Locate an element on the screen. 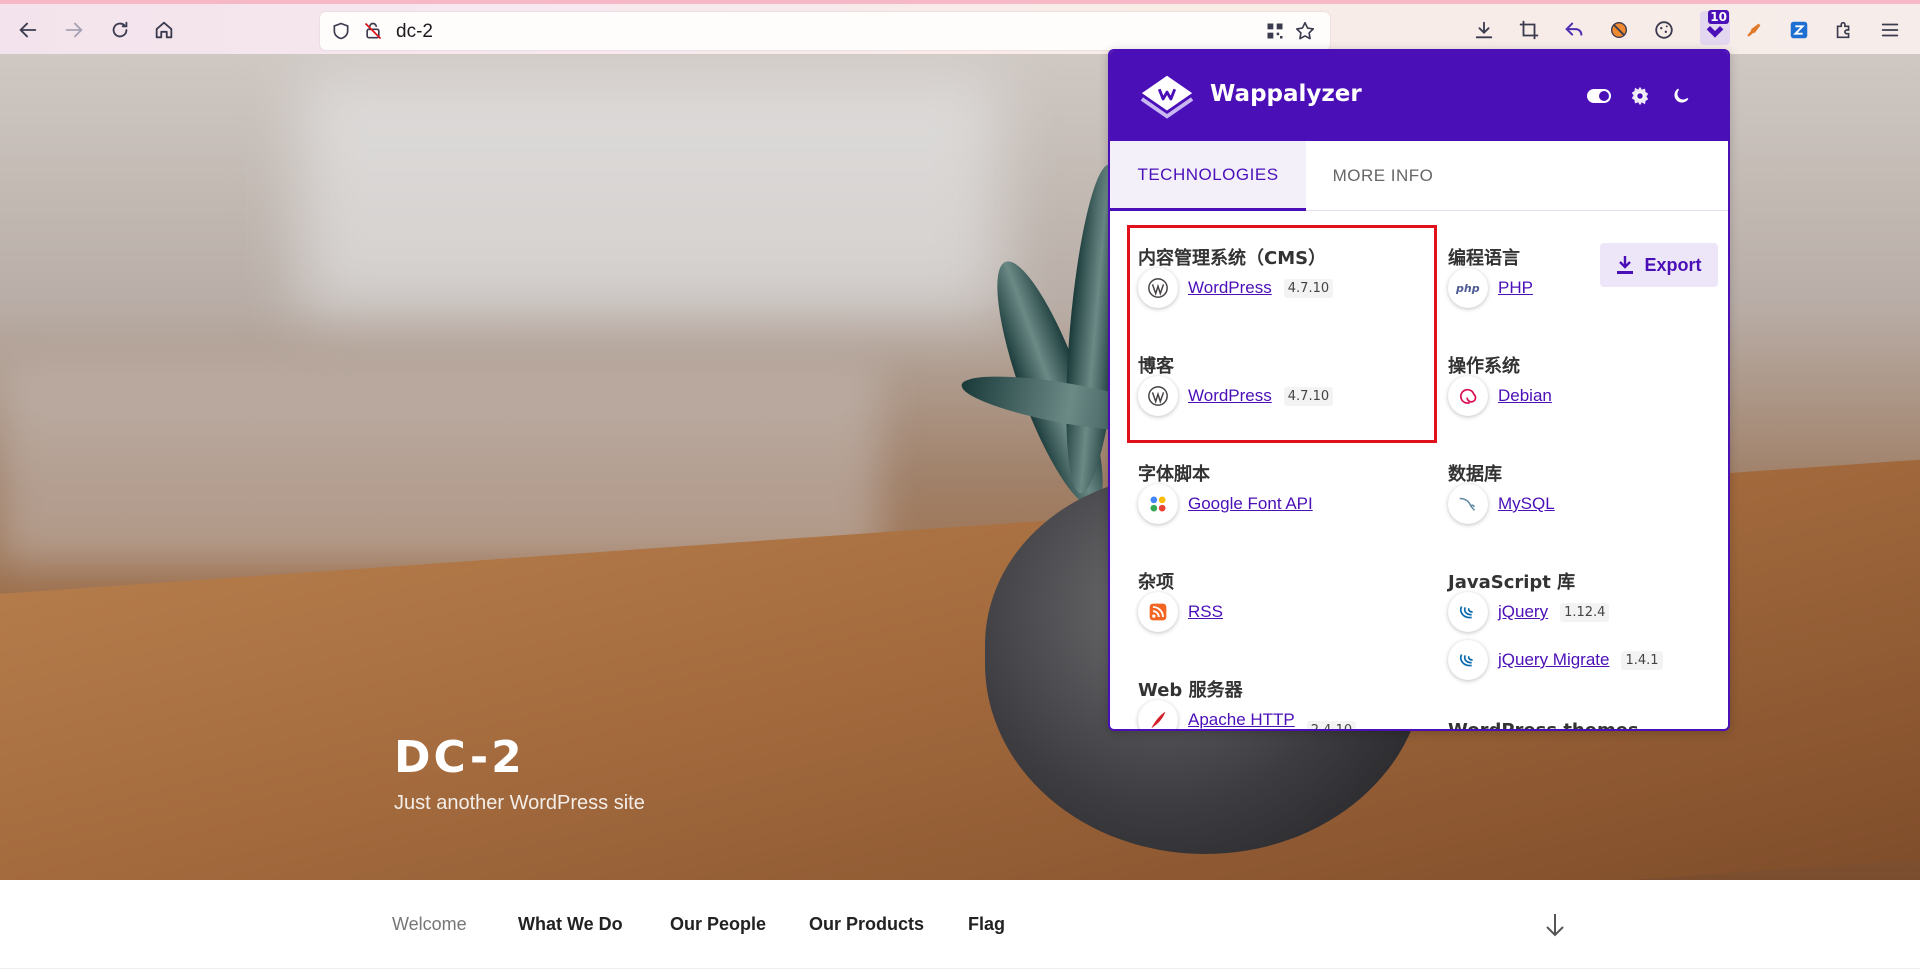  category-misc: 杂项 is located at coordinates (1156, 582).